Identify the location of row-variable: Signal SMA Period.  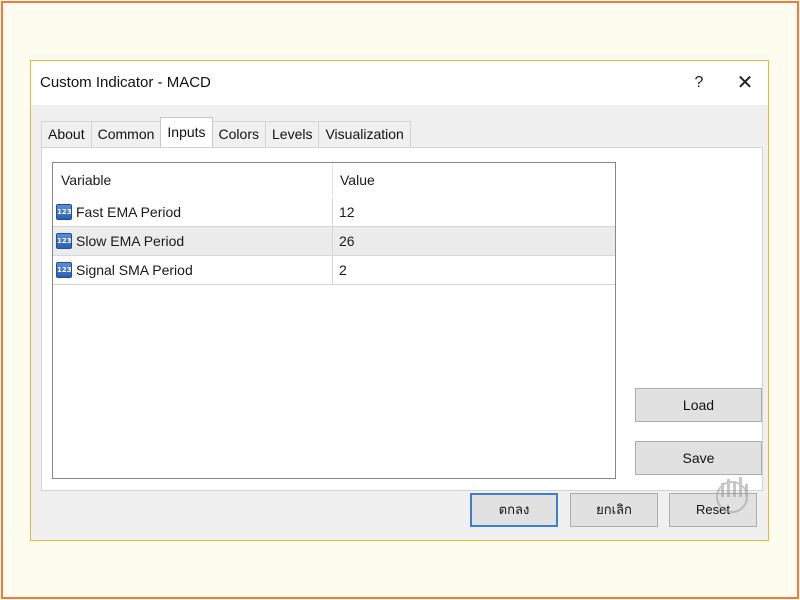
(134, 270).